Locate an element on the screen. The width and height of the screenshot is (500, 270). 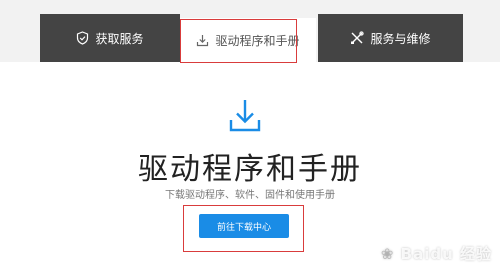
paw-icon: ❀ is located at coordinates (387, 254).